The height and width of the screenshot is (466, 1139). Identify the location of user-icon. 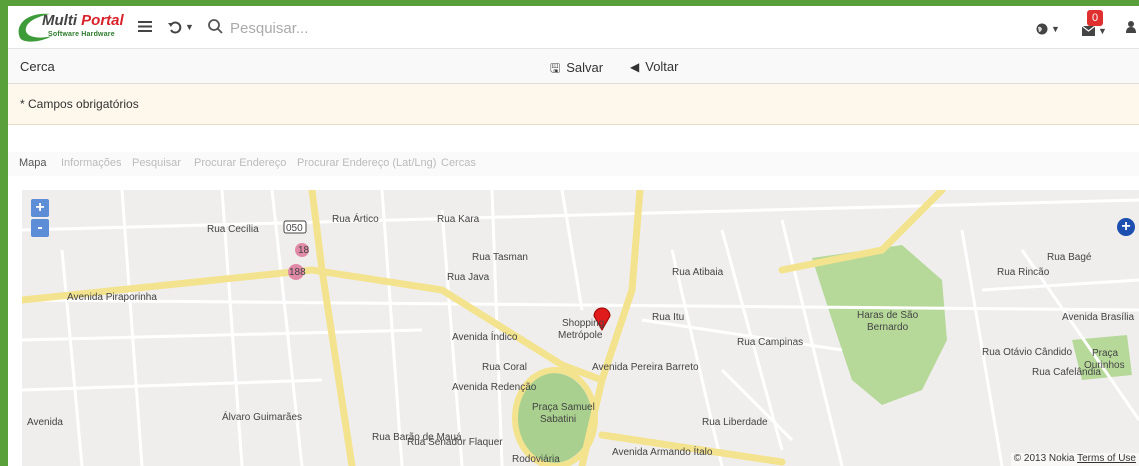
(1131, 29).